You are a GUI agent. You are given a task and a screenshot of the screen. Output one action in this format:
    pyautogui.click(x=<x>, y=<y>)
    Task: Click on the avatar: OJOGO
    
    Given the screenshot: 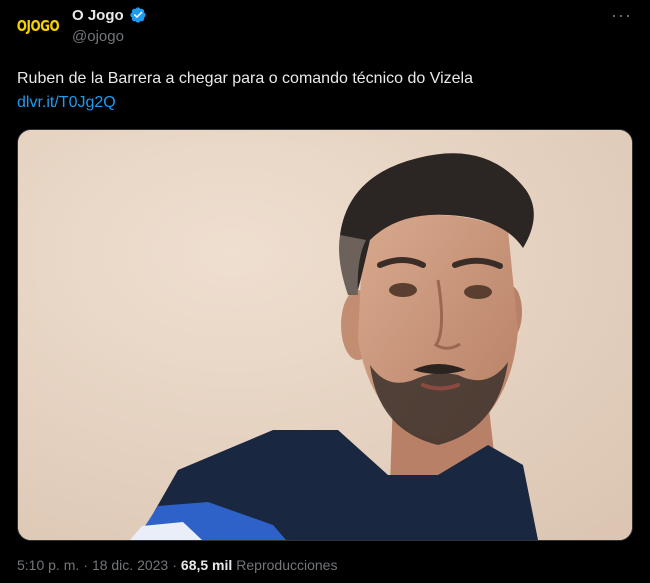 What is the action you would take?
    pyautogui.click(x=38, y=26)
    